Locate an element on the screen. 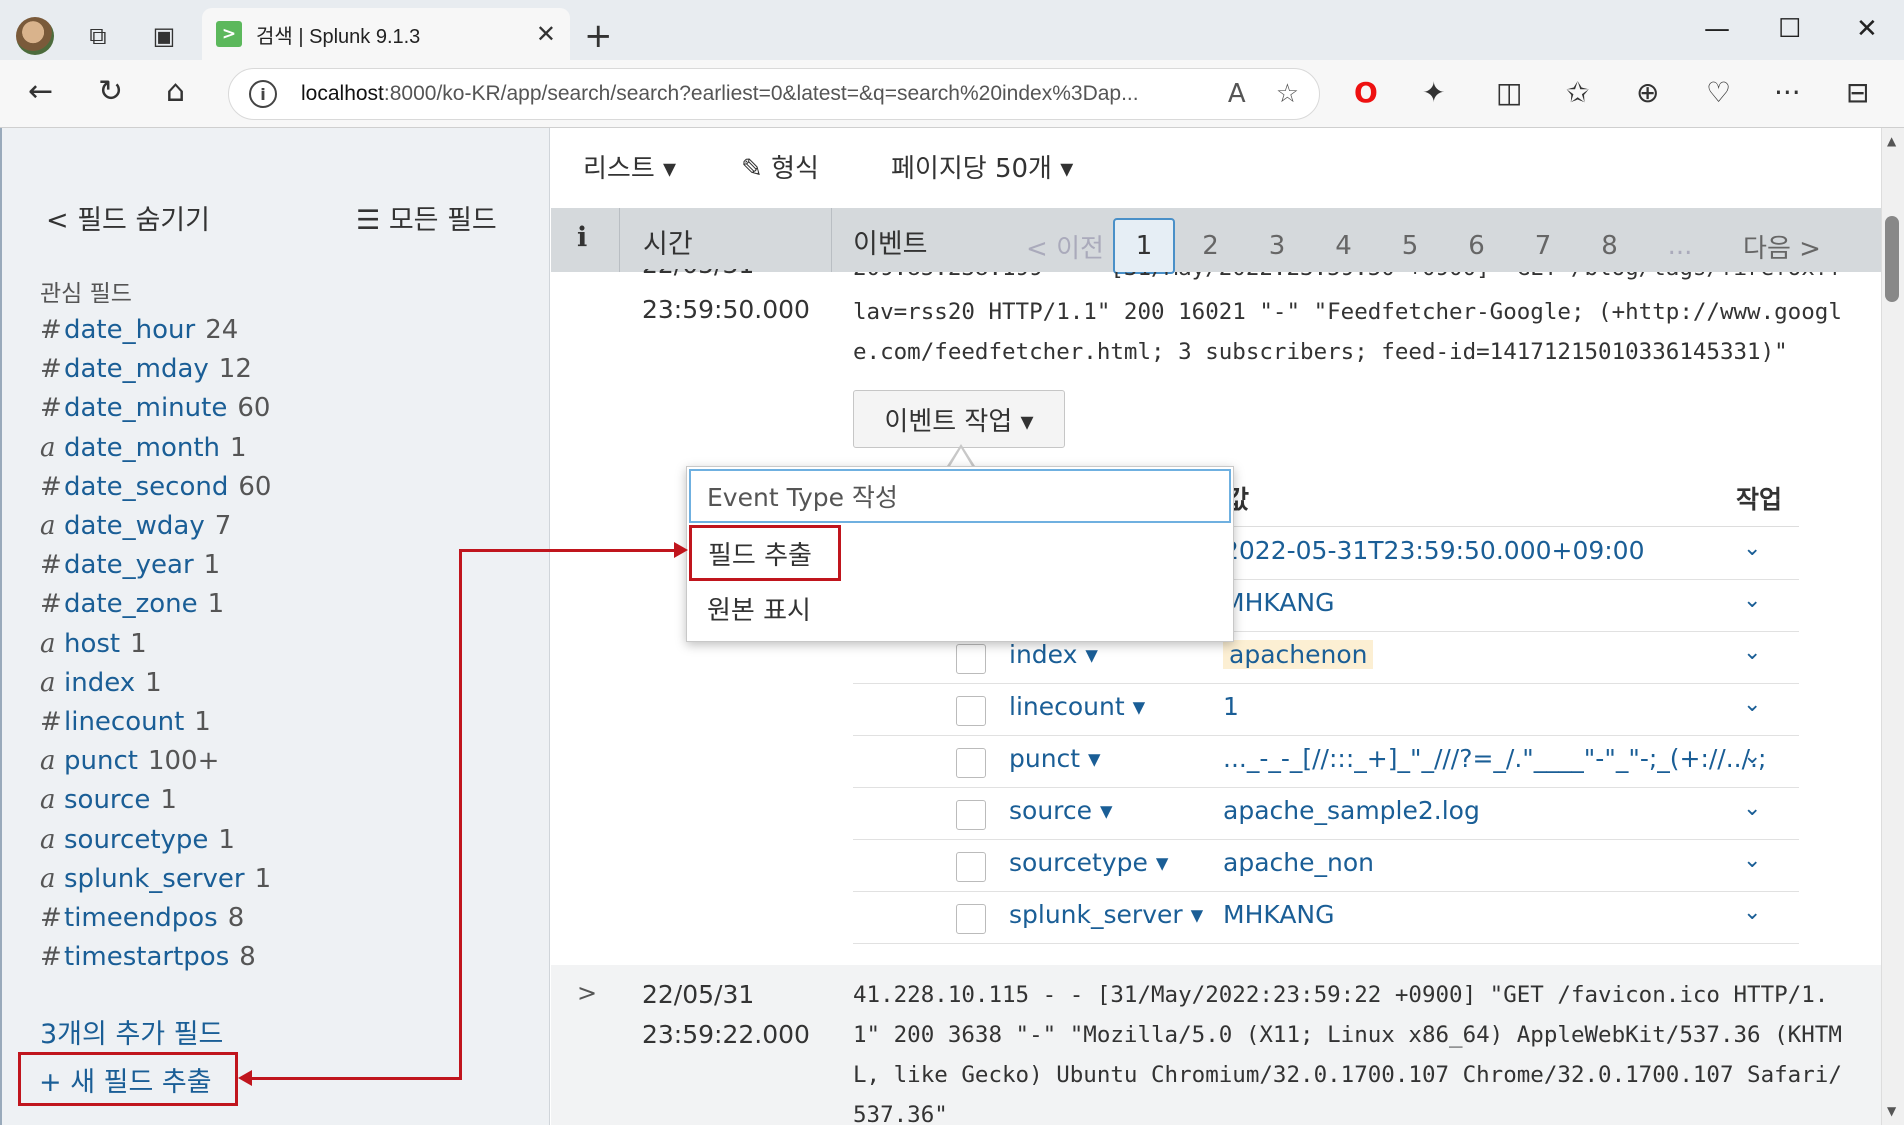 The image size is (1904, 1135). pager-page: 6 is located at coordinates (1477, 246).